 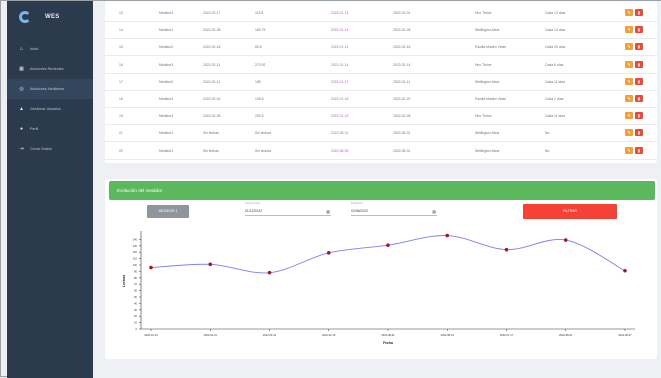 I want to click on y-tick-label: 60, so click(x=135, y=291).